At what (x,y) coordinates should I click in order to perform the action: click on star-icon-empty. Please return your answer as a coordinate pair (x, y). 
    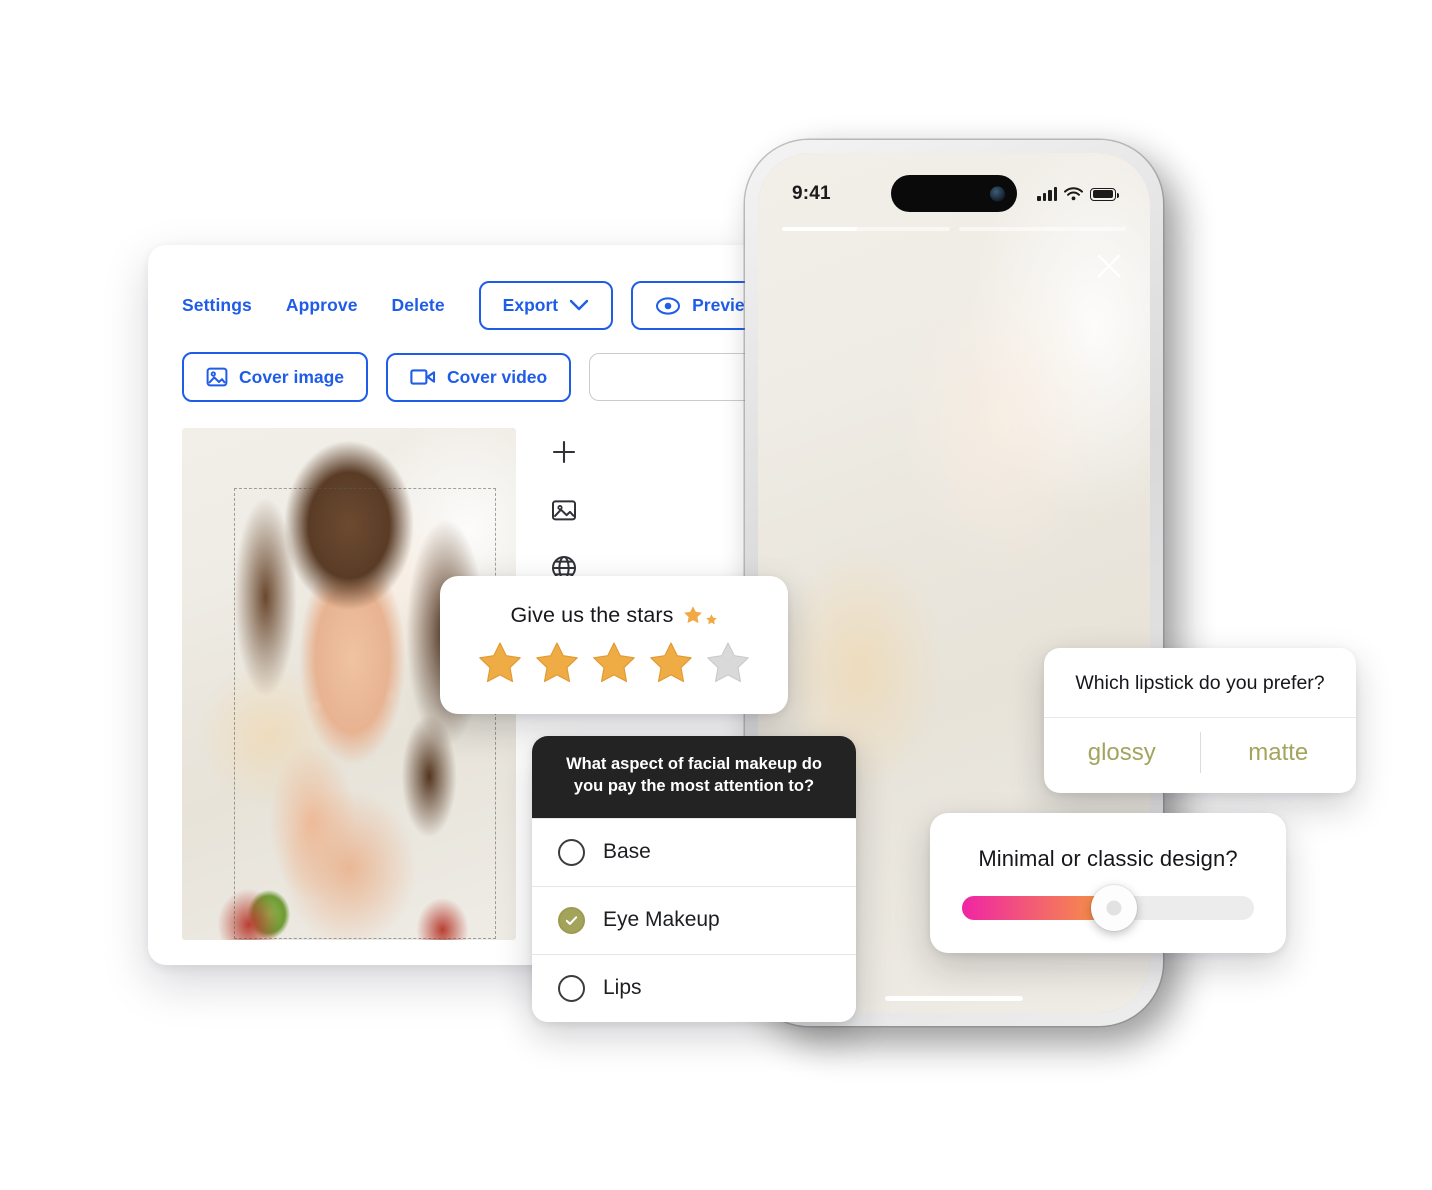
    Looking at the image, I should click on (728, 663).